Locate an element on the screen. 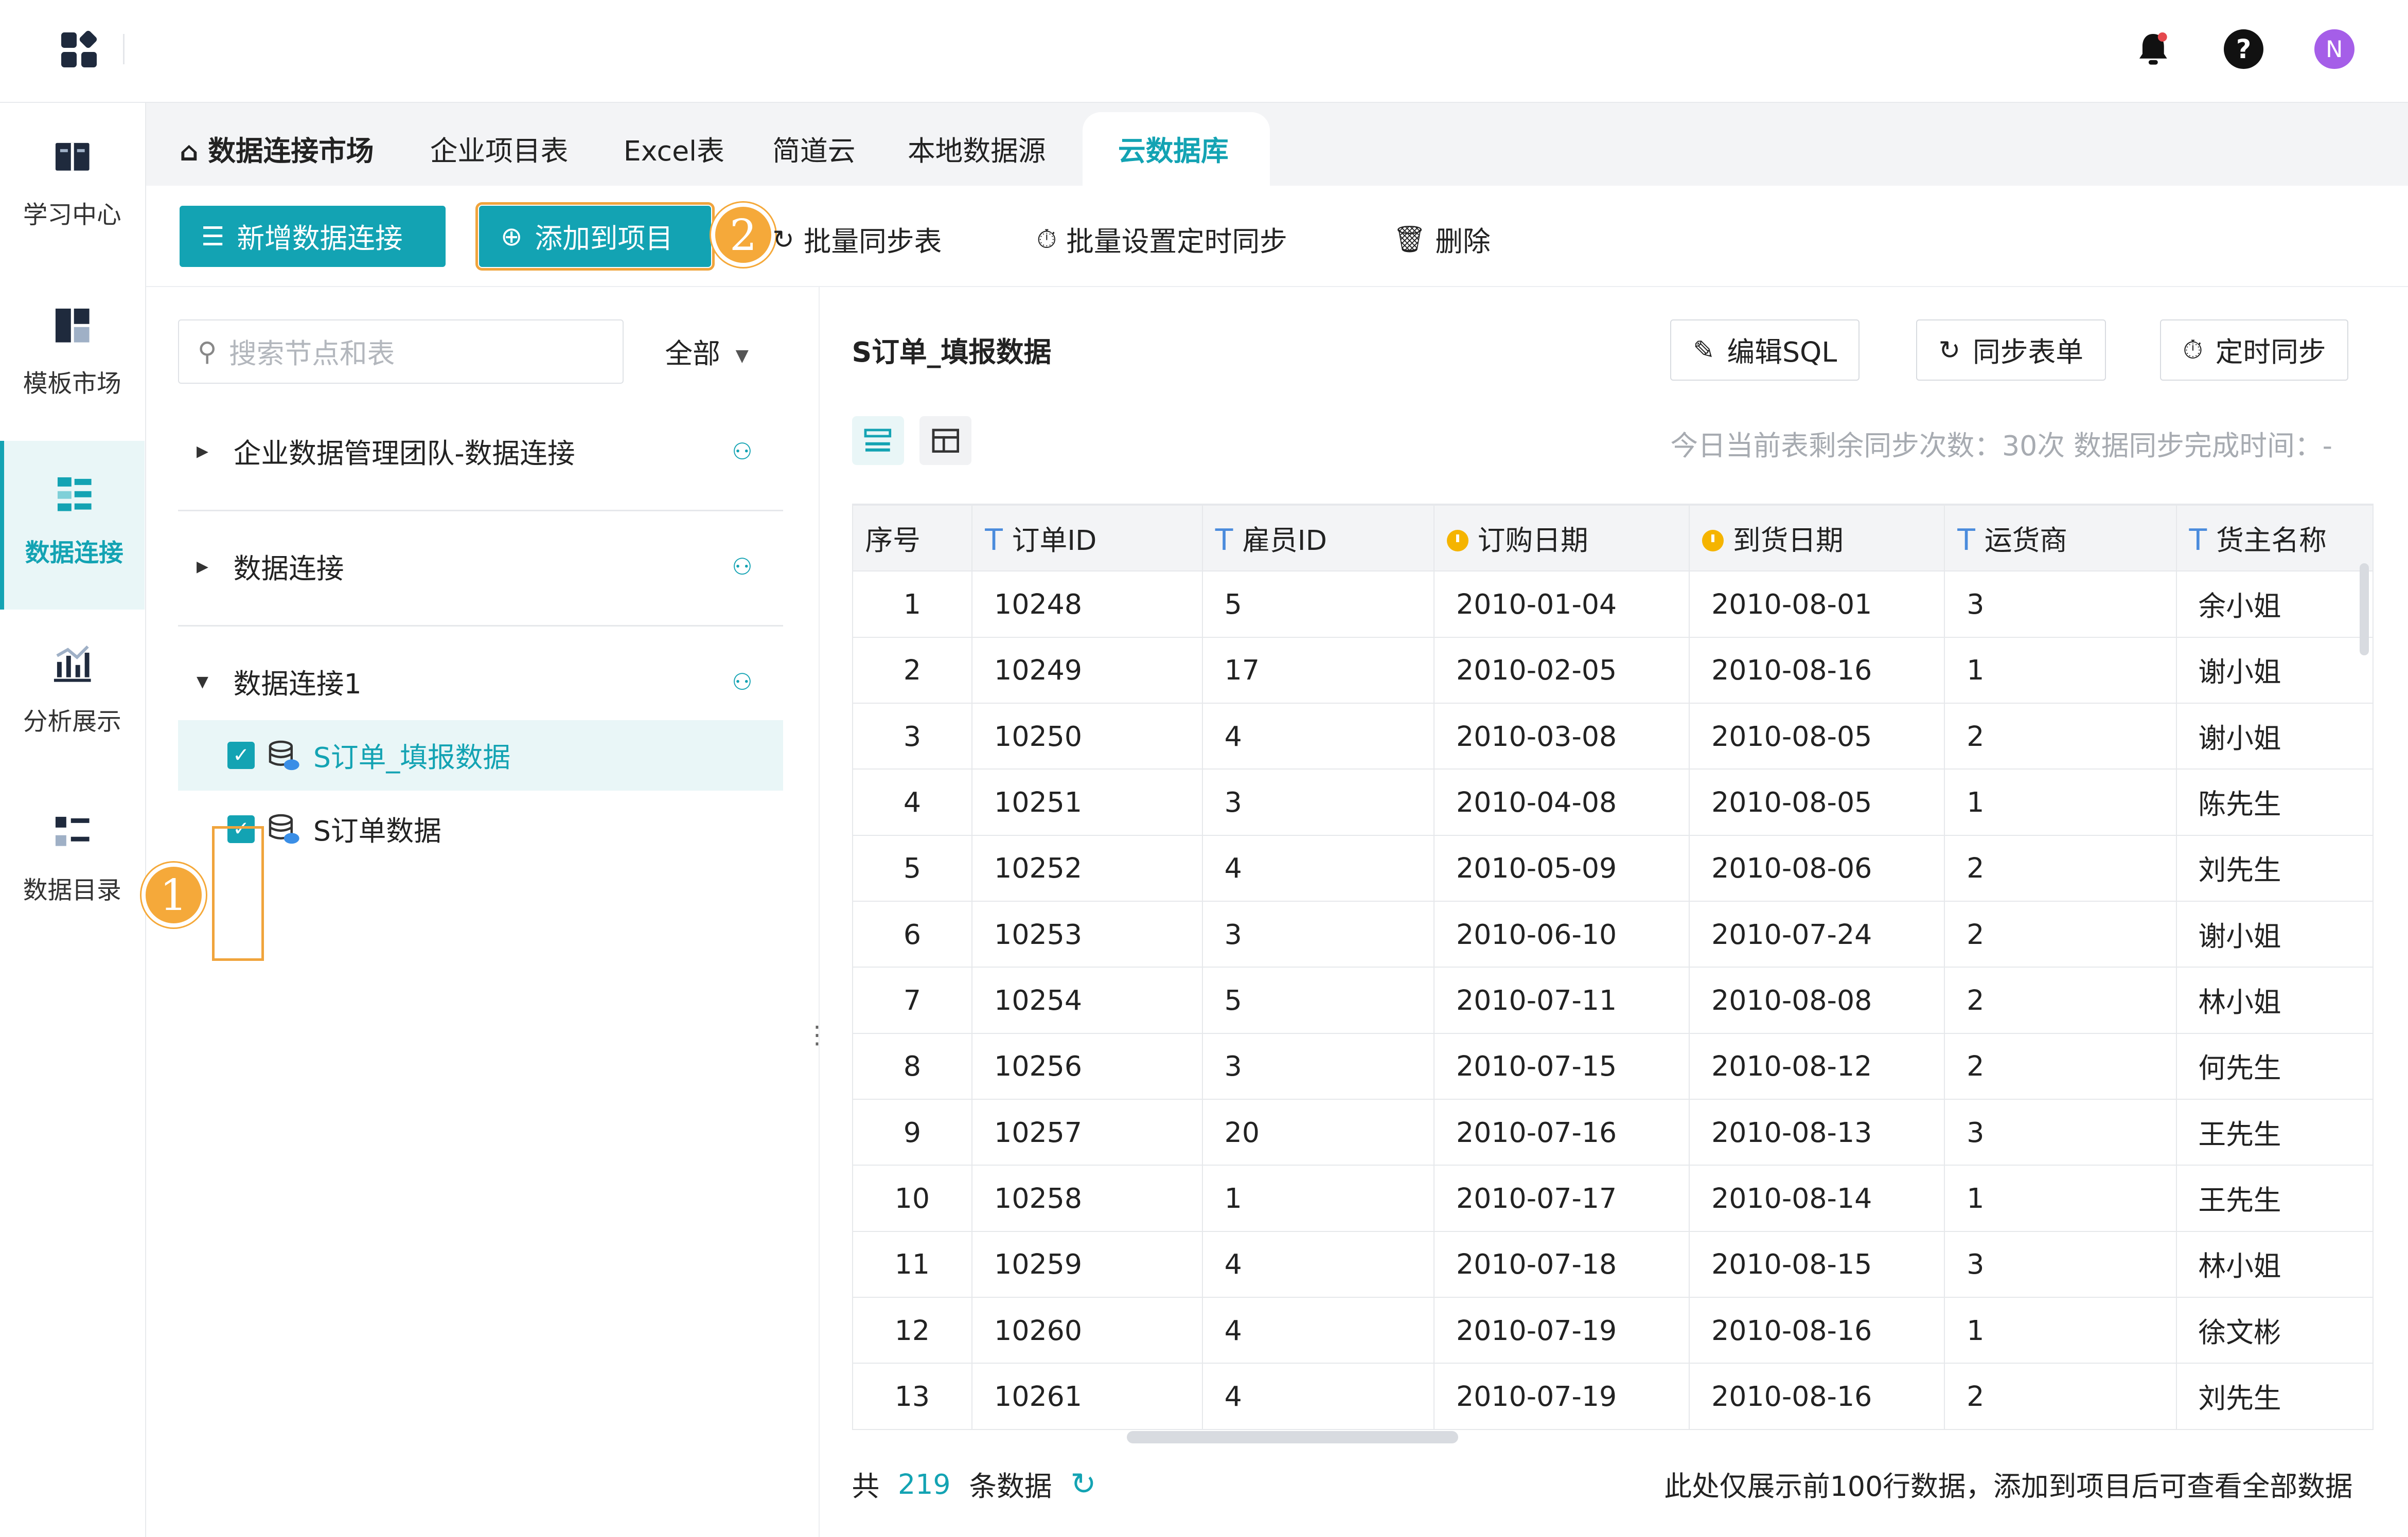  tab-local-datasource: 本地数据源 is located at coordinates (977, 149).